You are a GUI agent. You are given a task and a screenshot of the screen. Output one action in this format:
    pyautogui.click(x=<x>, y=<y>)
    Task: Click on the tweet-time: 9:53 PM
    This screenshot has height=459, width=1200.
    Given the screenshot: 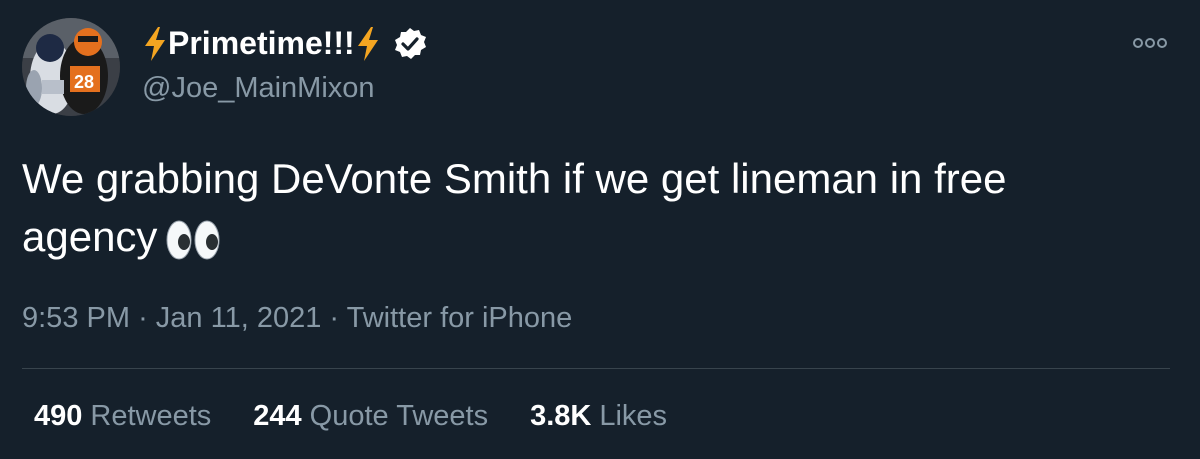 What is the action you would take?
    pyautogui.click(x=76, y=318)
    